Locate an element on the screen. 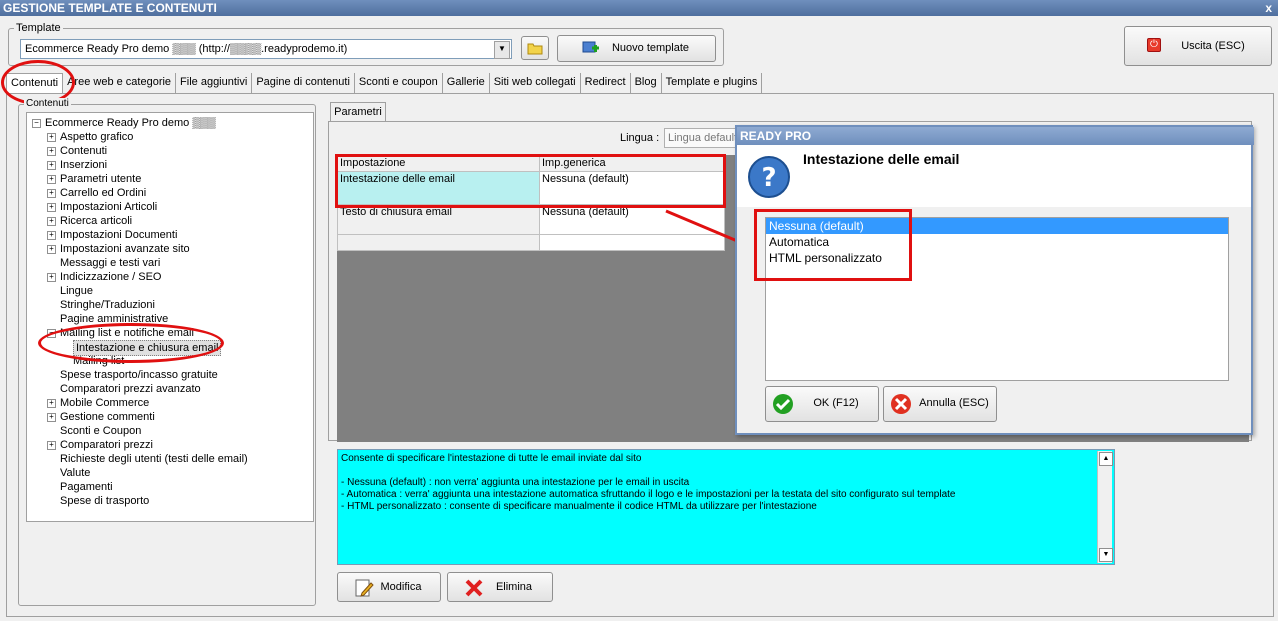 This screenshot has height=621, width=1278. tree-item: Carrello ed Ordini is located at coordinates (103, 193).